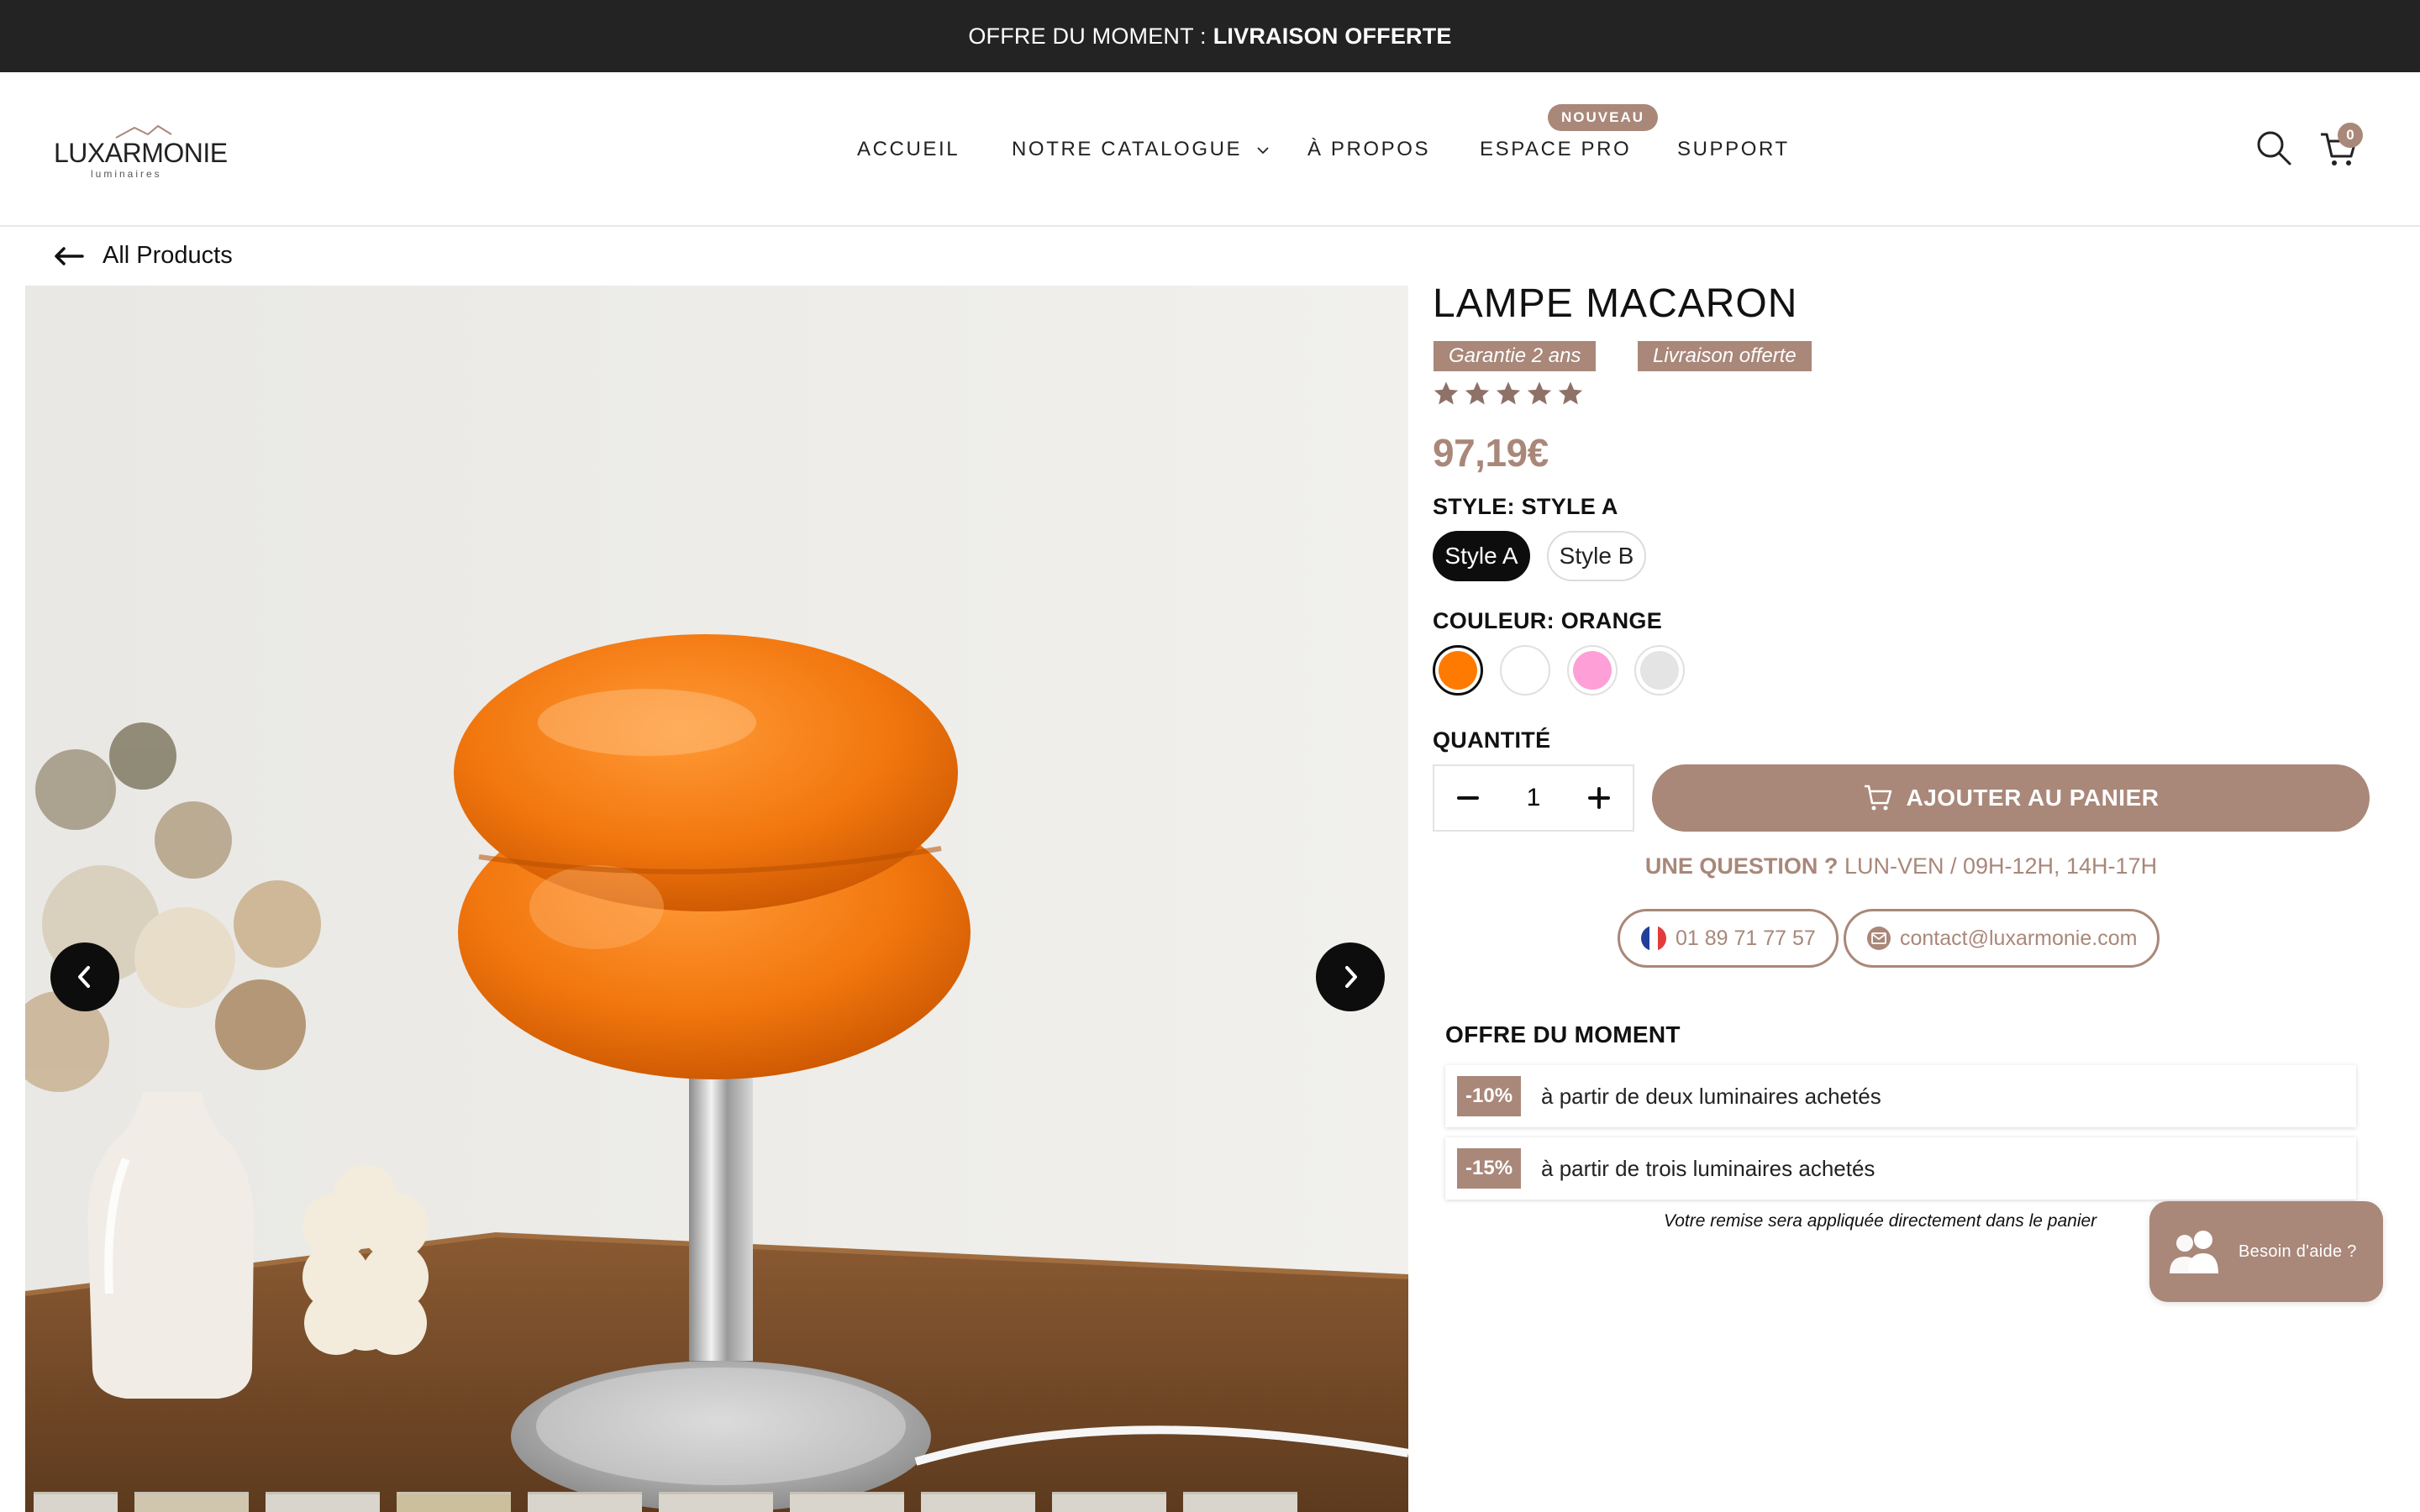 Image resolution: width=2420 pixels, height=1512 pixels. Describe the element at coordinates (1526, 506) in the screenshot. I see `style-label: STYLE: STYLE A` at that location.